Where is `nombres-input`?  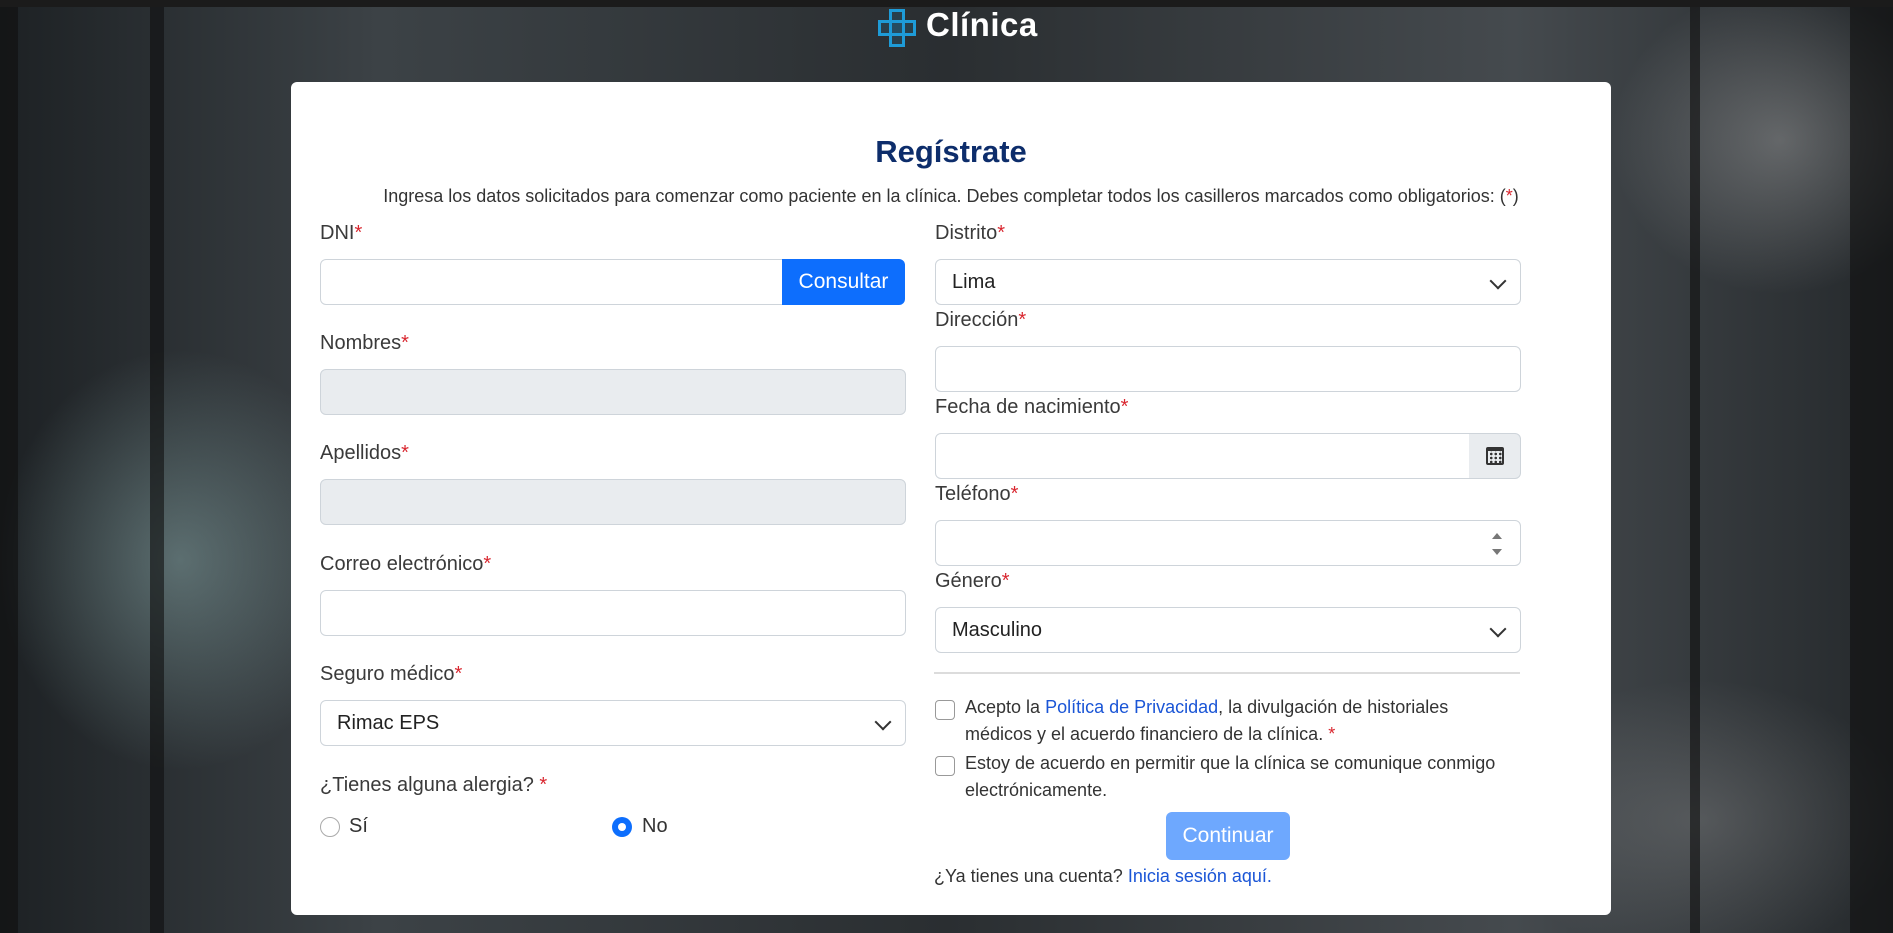 nombres-input is located at coordinates (613, 392).